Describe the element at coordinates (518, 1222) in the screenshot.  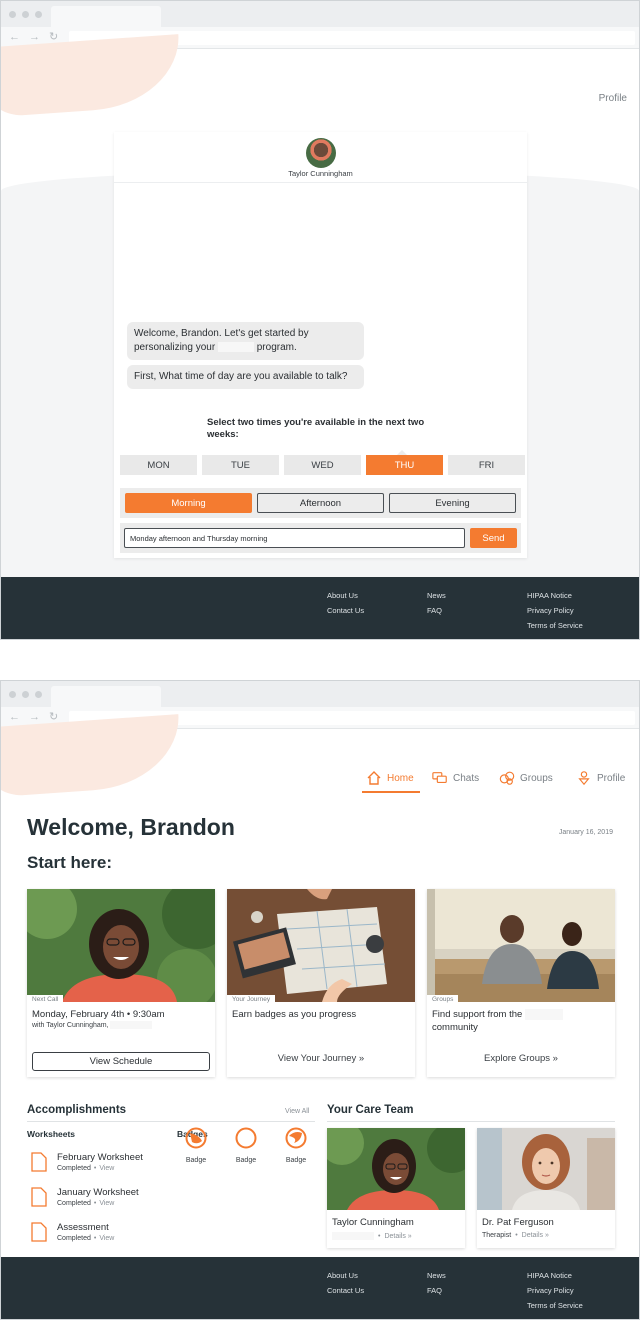
I see `member-name: Dr. Pat Ferguson` at that location.